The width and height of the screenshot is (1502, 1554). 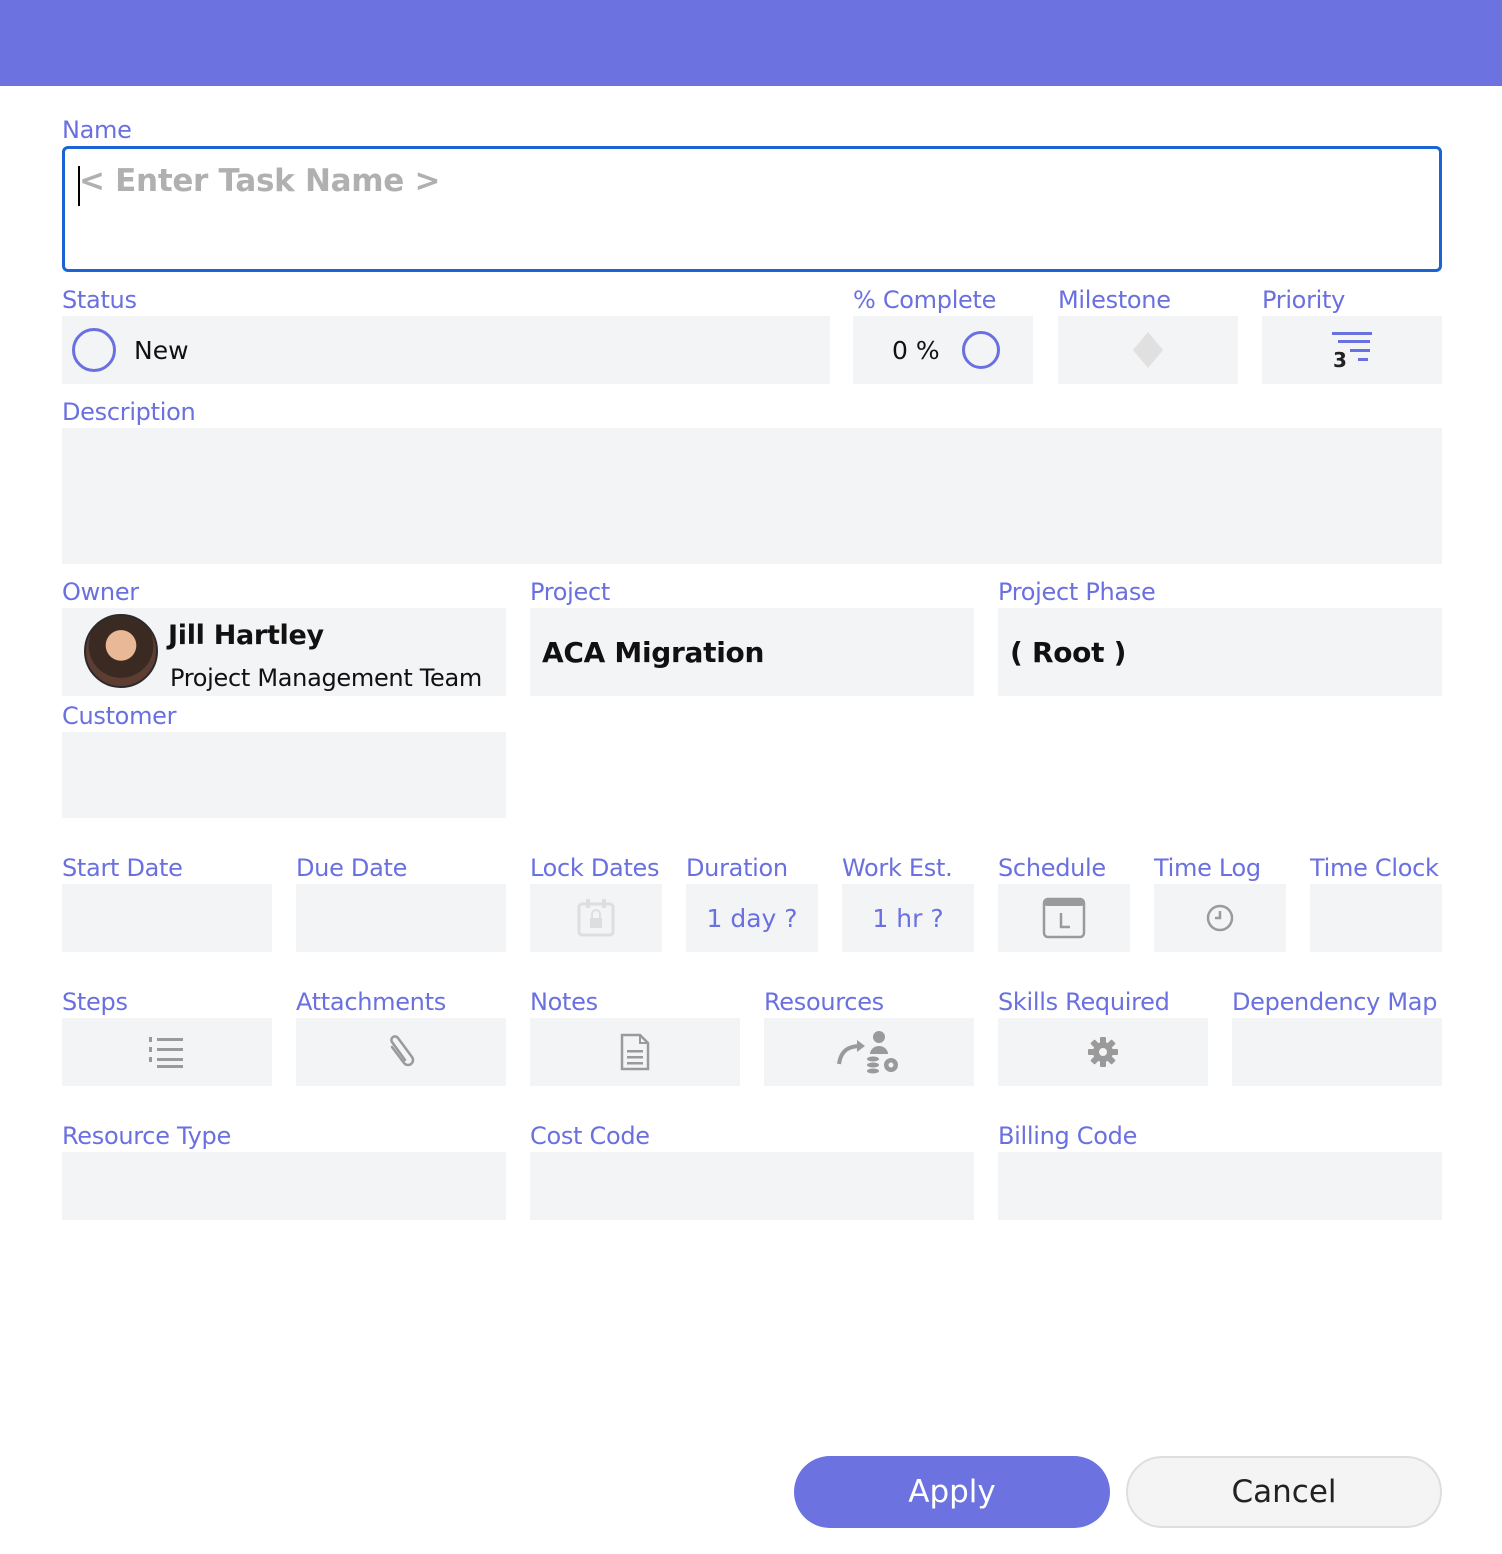 What do you see at coordinates (352, 868) in the screenshot?
I see `due-date-label: Due Date` at bounding box center [352, 868].